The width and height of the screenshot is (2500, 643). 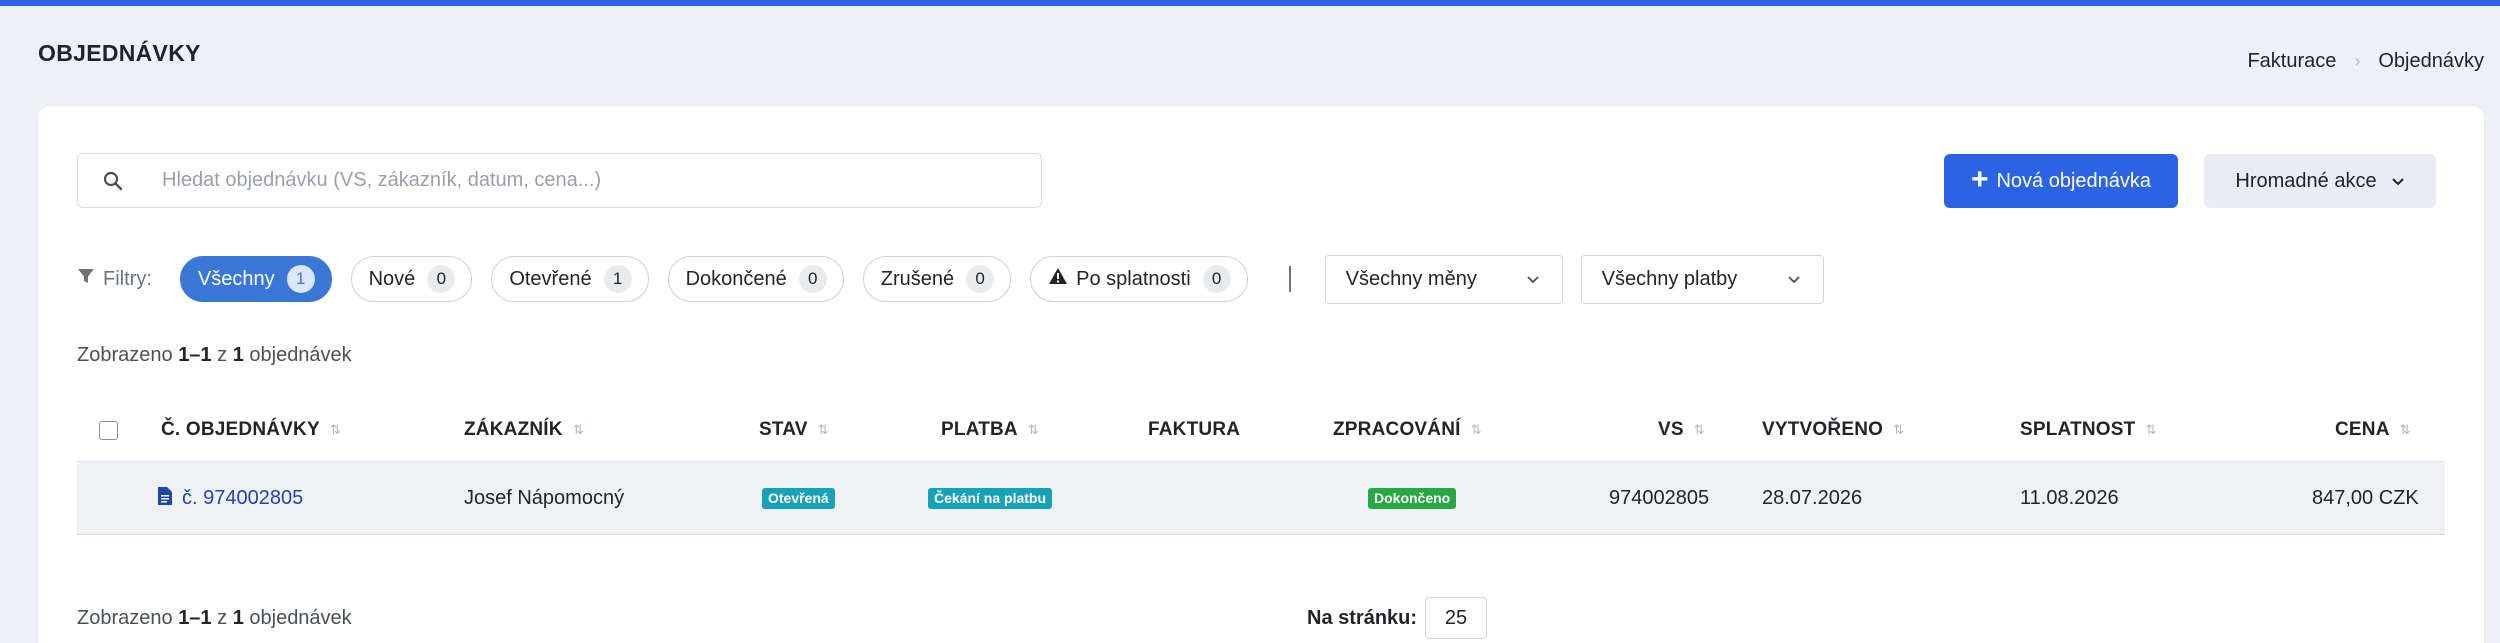 I want to click on bulk-actions-label: Hromadné akce, so click(x=2306, y=180).